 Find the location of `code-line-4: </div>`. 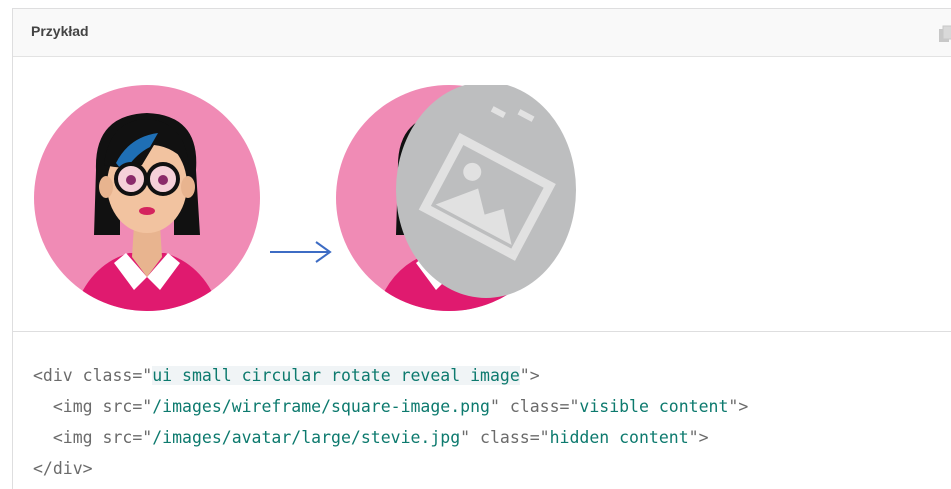

code-line-4: </div> is located at coordinates (63, 468).